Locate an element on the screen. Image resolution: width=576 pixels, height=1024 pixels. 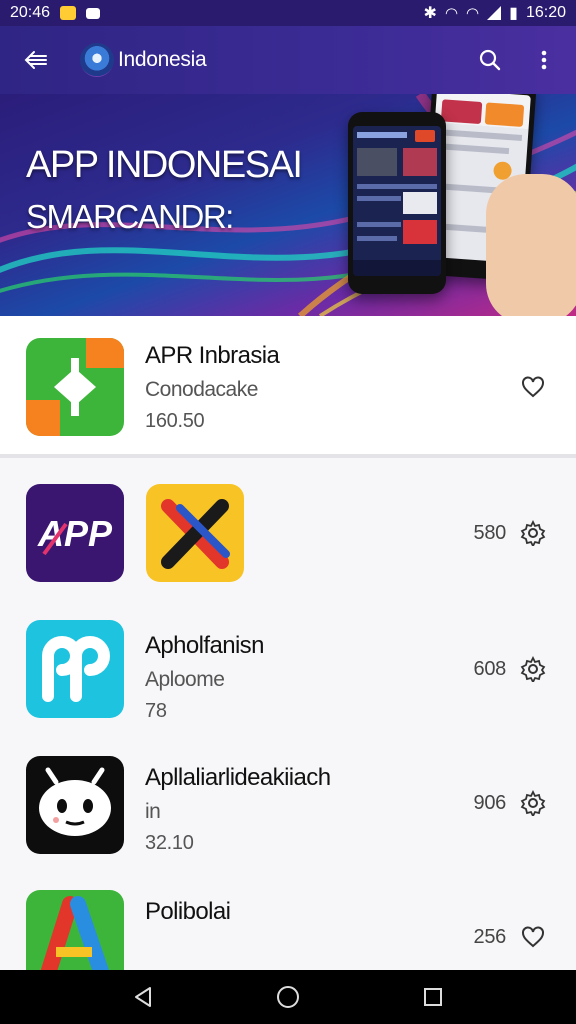
app-name: Apholfanisn is located at coordinates (204, 645).